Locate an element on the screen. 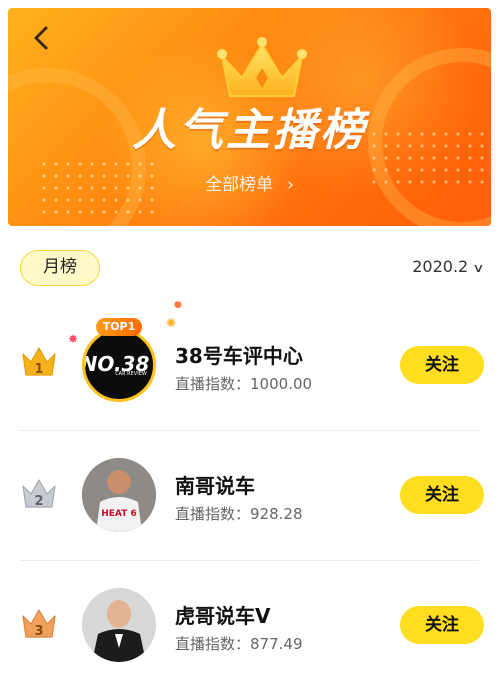 Image resolution: width=499 pixels, height=690 pixels. chevron-left-icon is located at coordinates (41, 38).